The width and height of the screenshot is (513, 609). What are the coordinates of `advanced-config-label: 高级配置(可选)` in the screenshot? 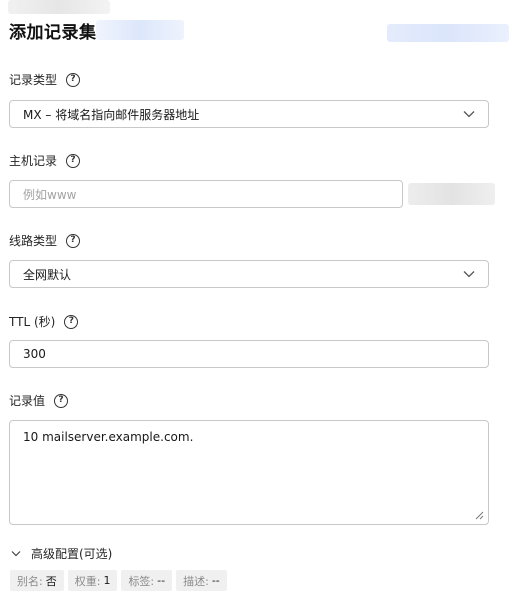 It's located at (72, 554).